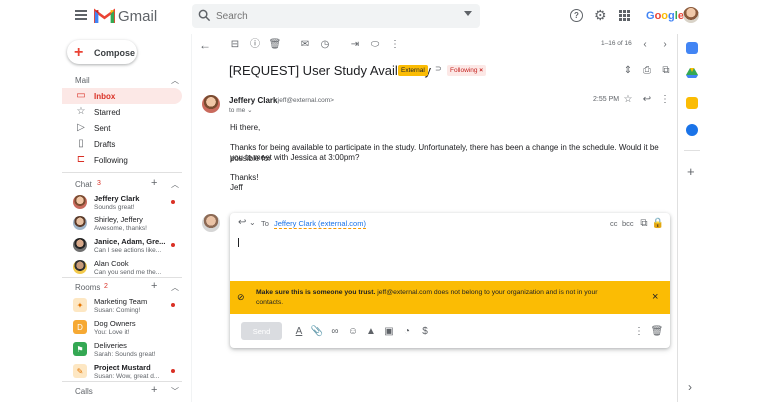 This screenshot has height=402, width=768. Describe the element at coordinates (644, 224) in the screenshot. I see `pop-out-icon: ⧉` at that location.